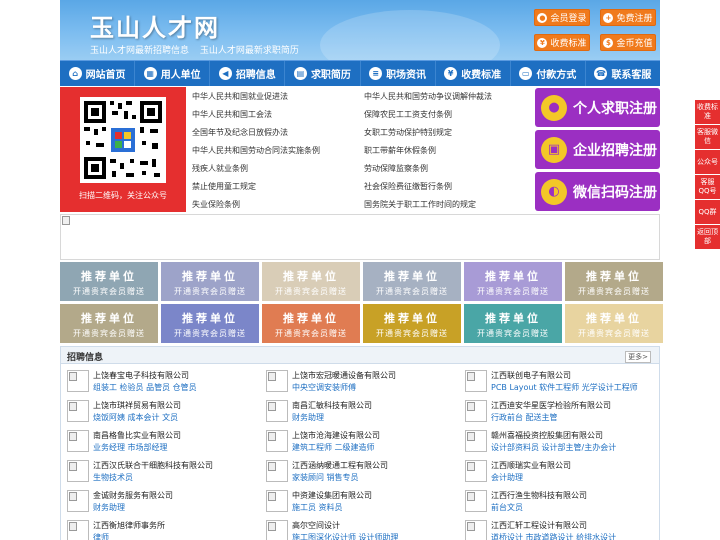 The height and width of the screenshot is (540, 720). What do you see at coordinates (256, 150) in the screenshot?
I see `law-link: 中华人民共和国劳动合同法实施条例` at bounding box center [256, 150].